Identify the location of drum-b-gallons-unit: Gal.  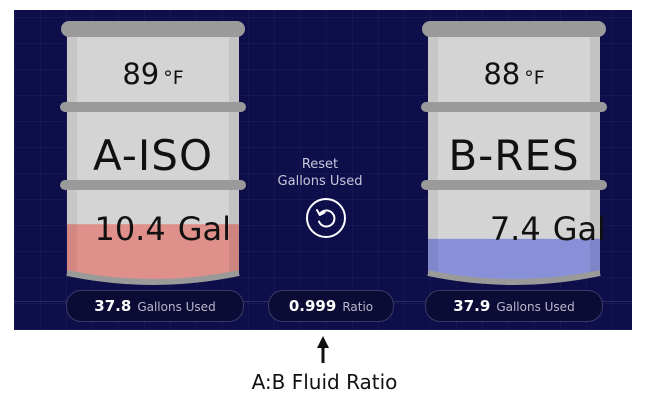
(579, 229).